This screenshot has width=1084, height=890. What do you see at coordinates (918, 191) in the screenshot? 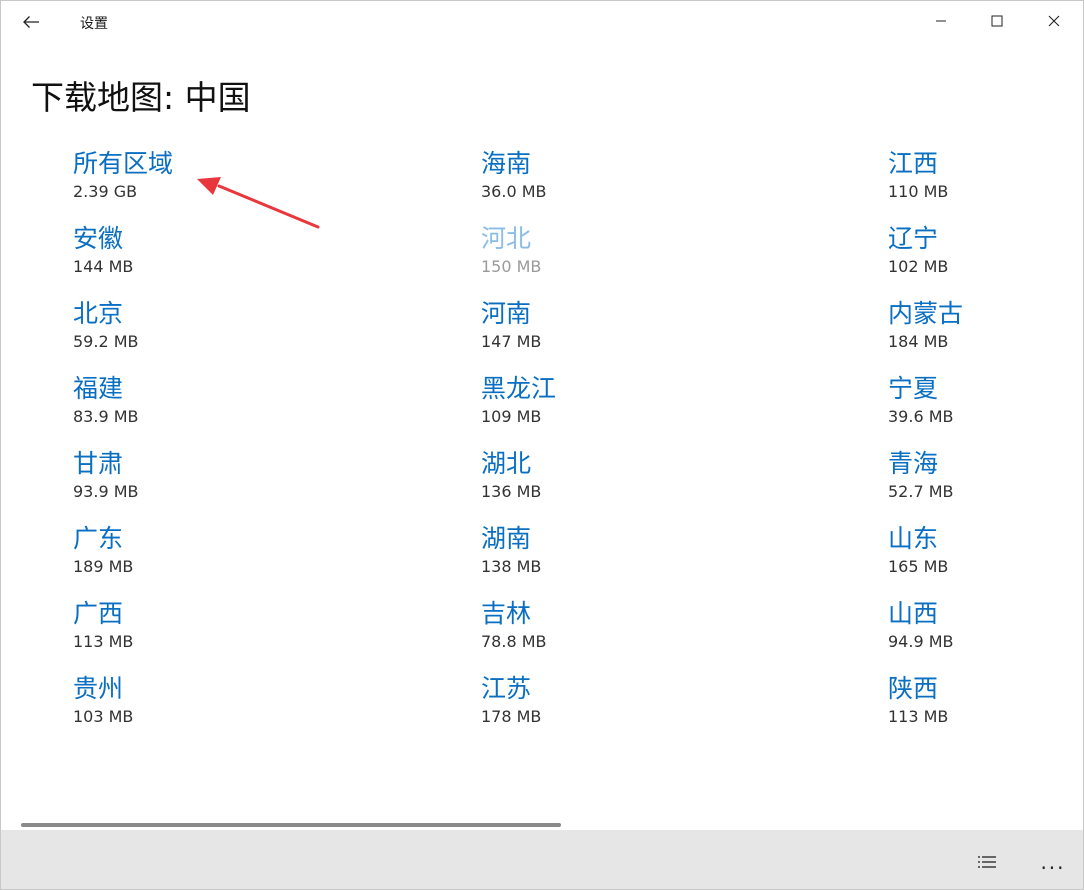
I see `region-size: 110 MB` at bounding box center [918, 191].